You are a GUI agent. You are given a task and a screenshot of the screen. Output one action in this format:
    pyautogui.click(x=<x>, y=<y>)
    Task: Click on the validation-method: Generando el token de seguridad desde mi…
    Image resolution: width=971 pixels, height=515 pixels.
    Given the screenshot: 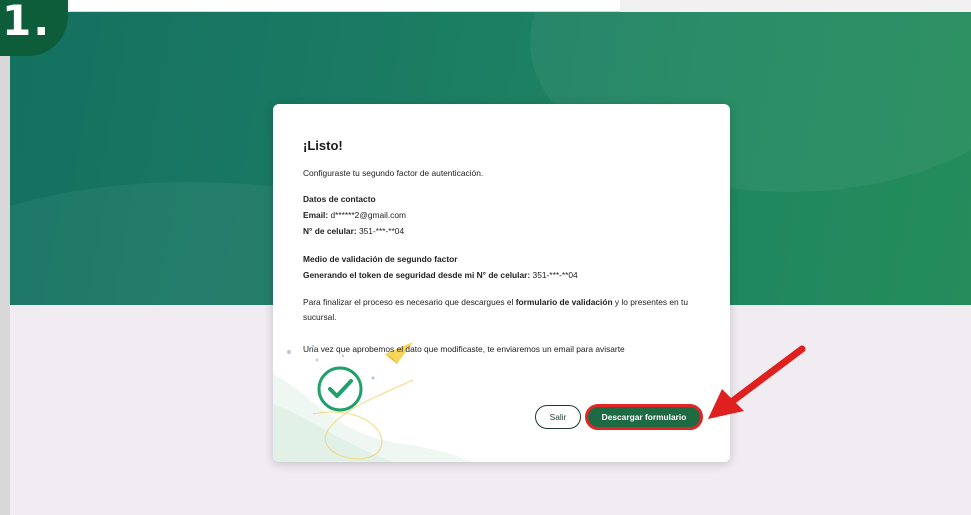 What is the action you would take?
    pyautogui.click(x=440, y=275)
    